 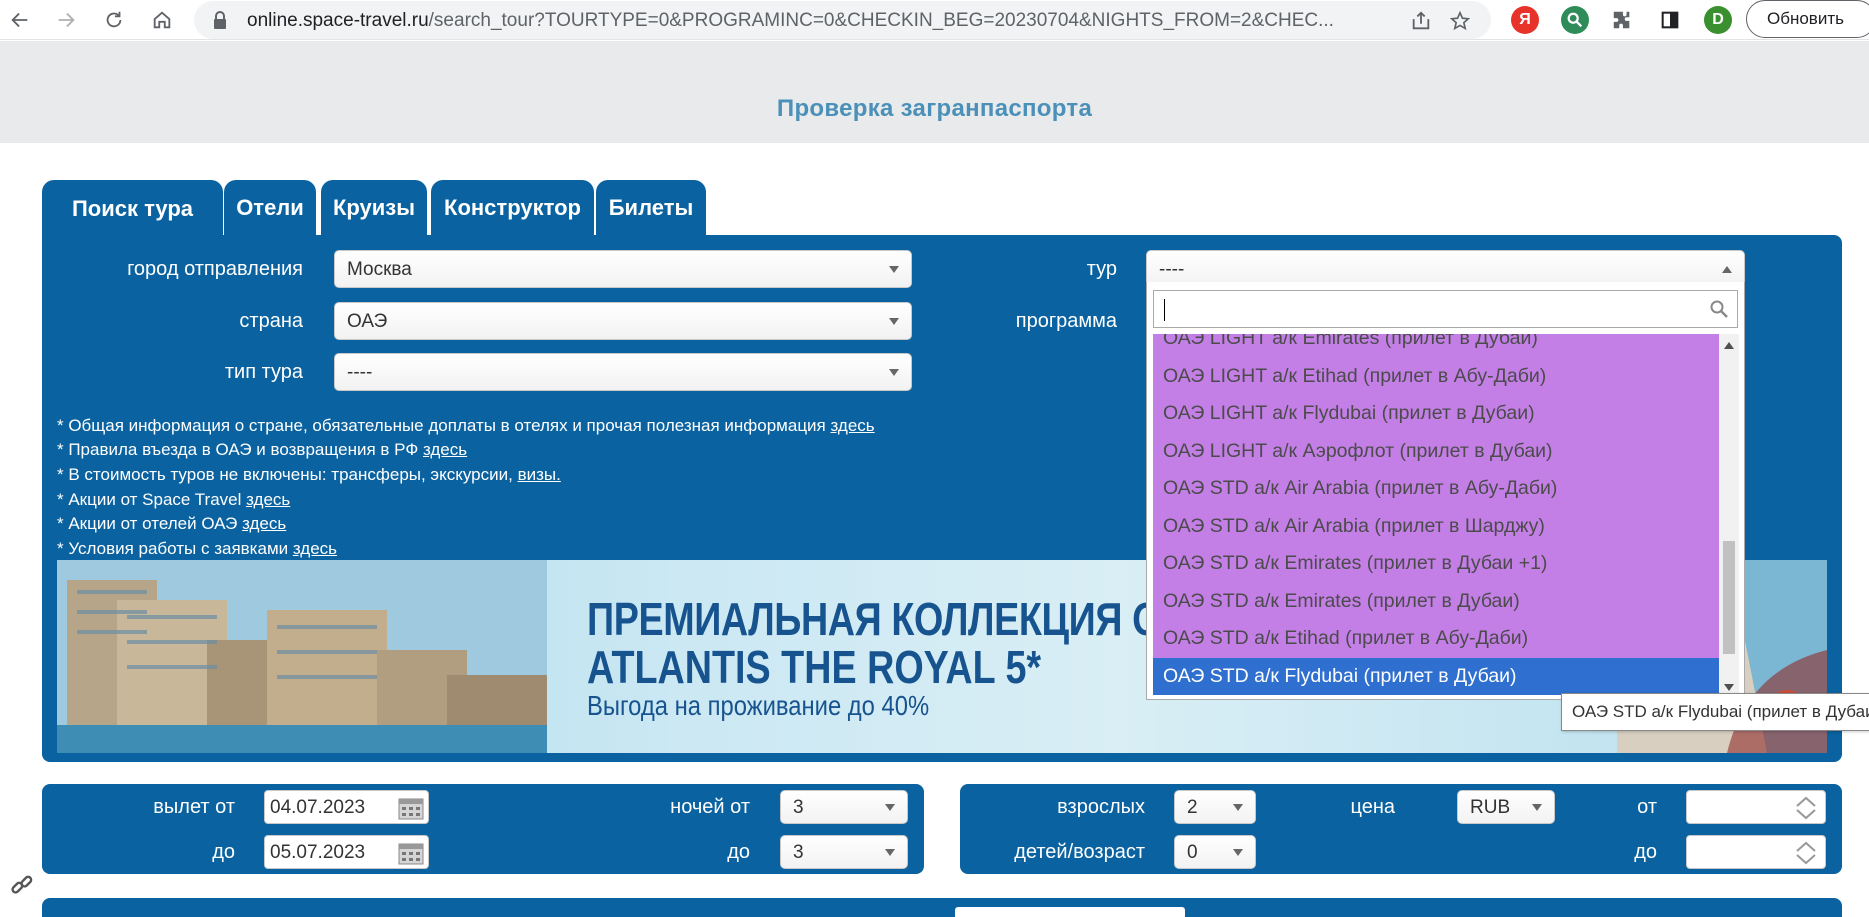 What do you see at coordinates (1575, 20) in the screenshot?
I see `search-extension-icon` at bounding box center [1575, 20].